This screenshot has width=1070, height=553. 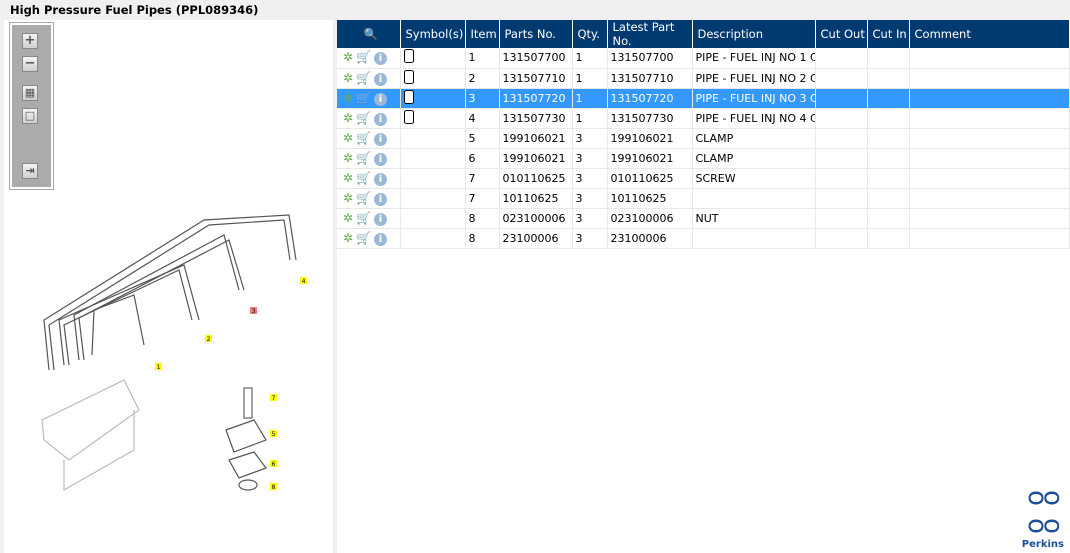 What do you see at coordinates (536, 34) in the screenshot?
I see `column-header: Parts No.` at bounding box center [536, 34].